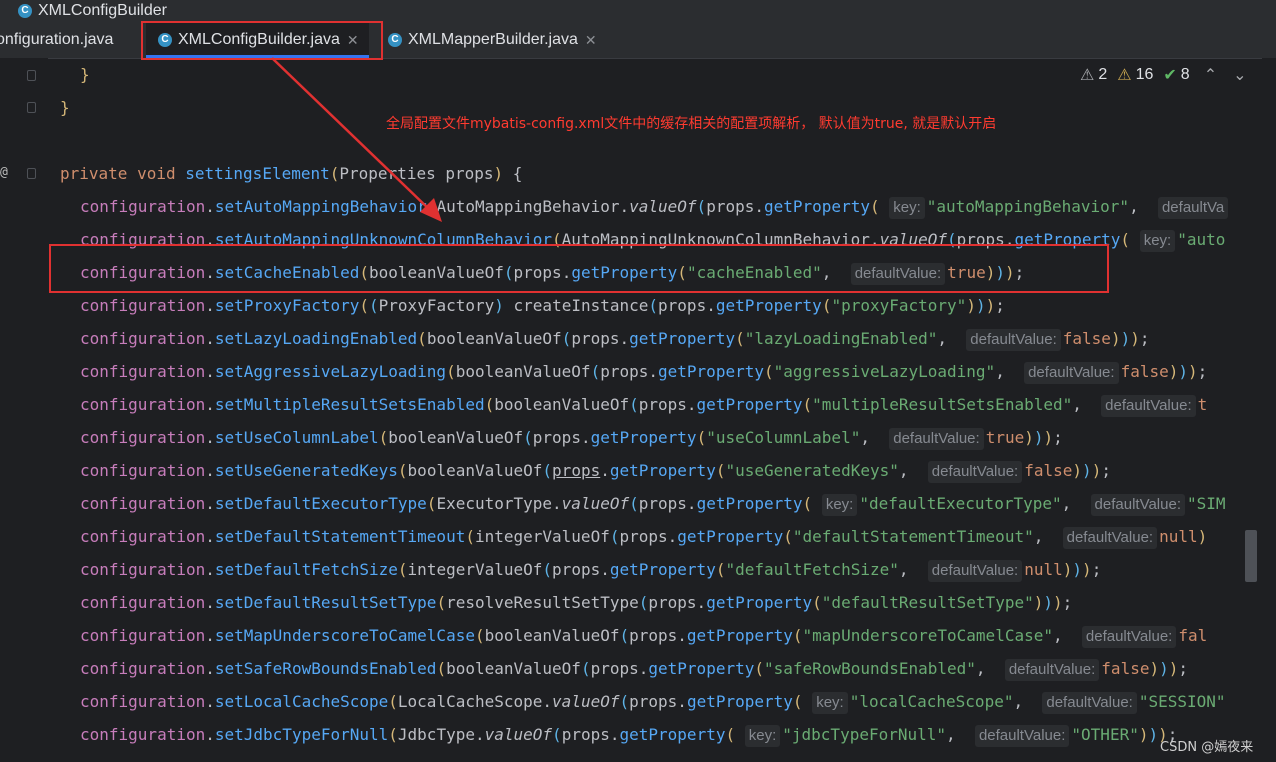  I want to click on error-stripe, so click(1269, 410).